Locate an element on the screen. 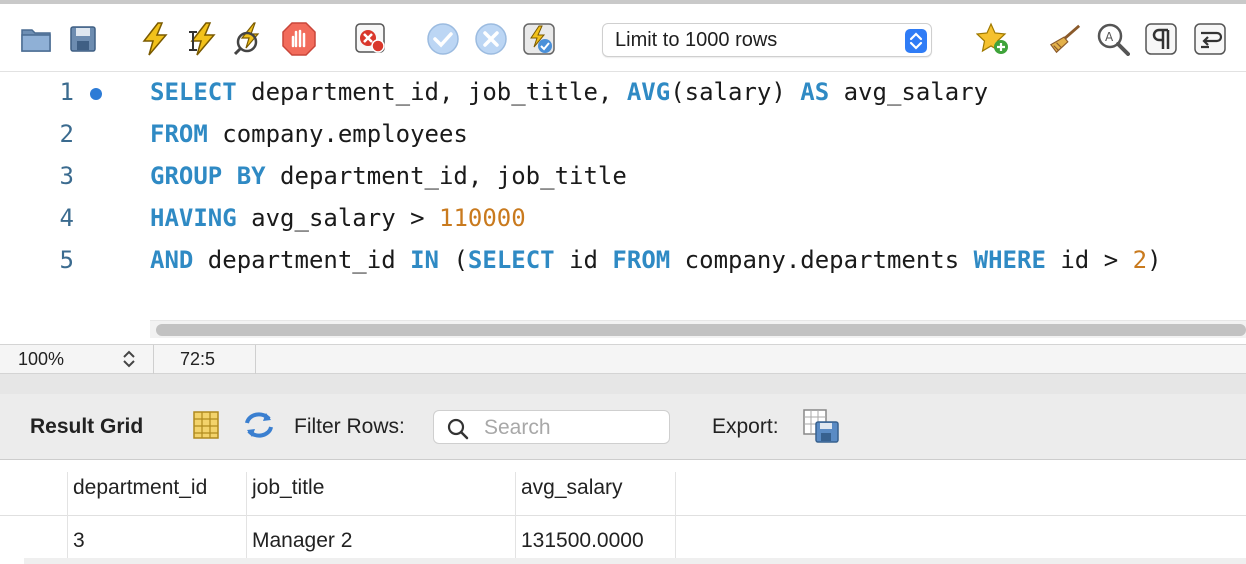  table-cell: 131500.0000 is located at coordinates (582, 541).